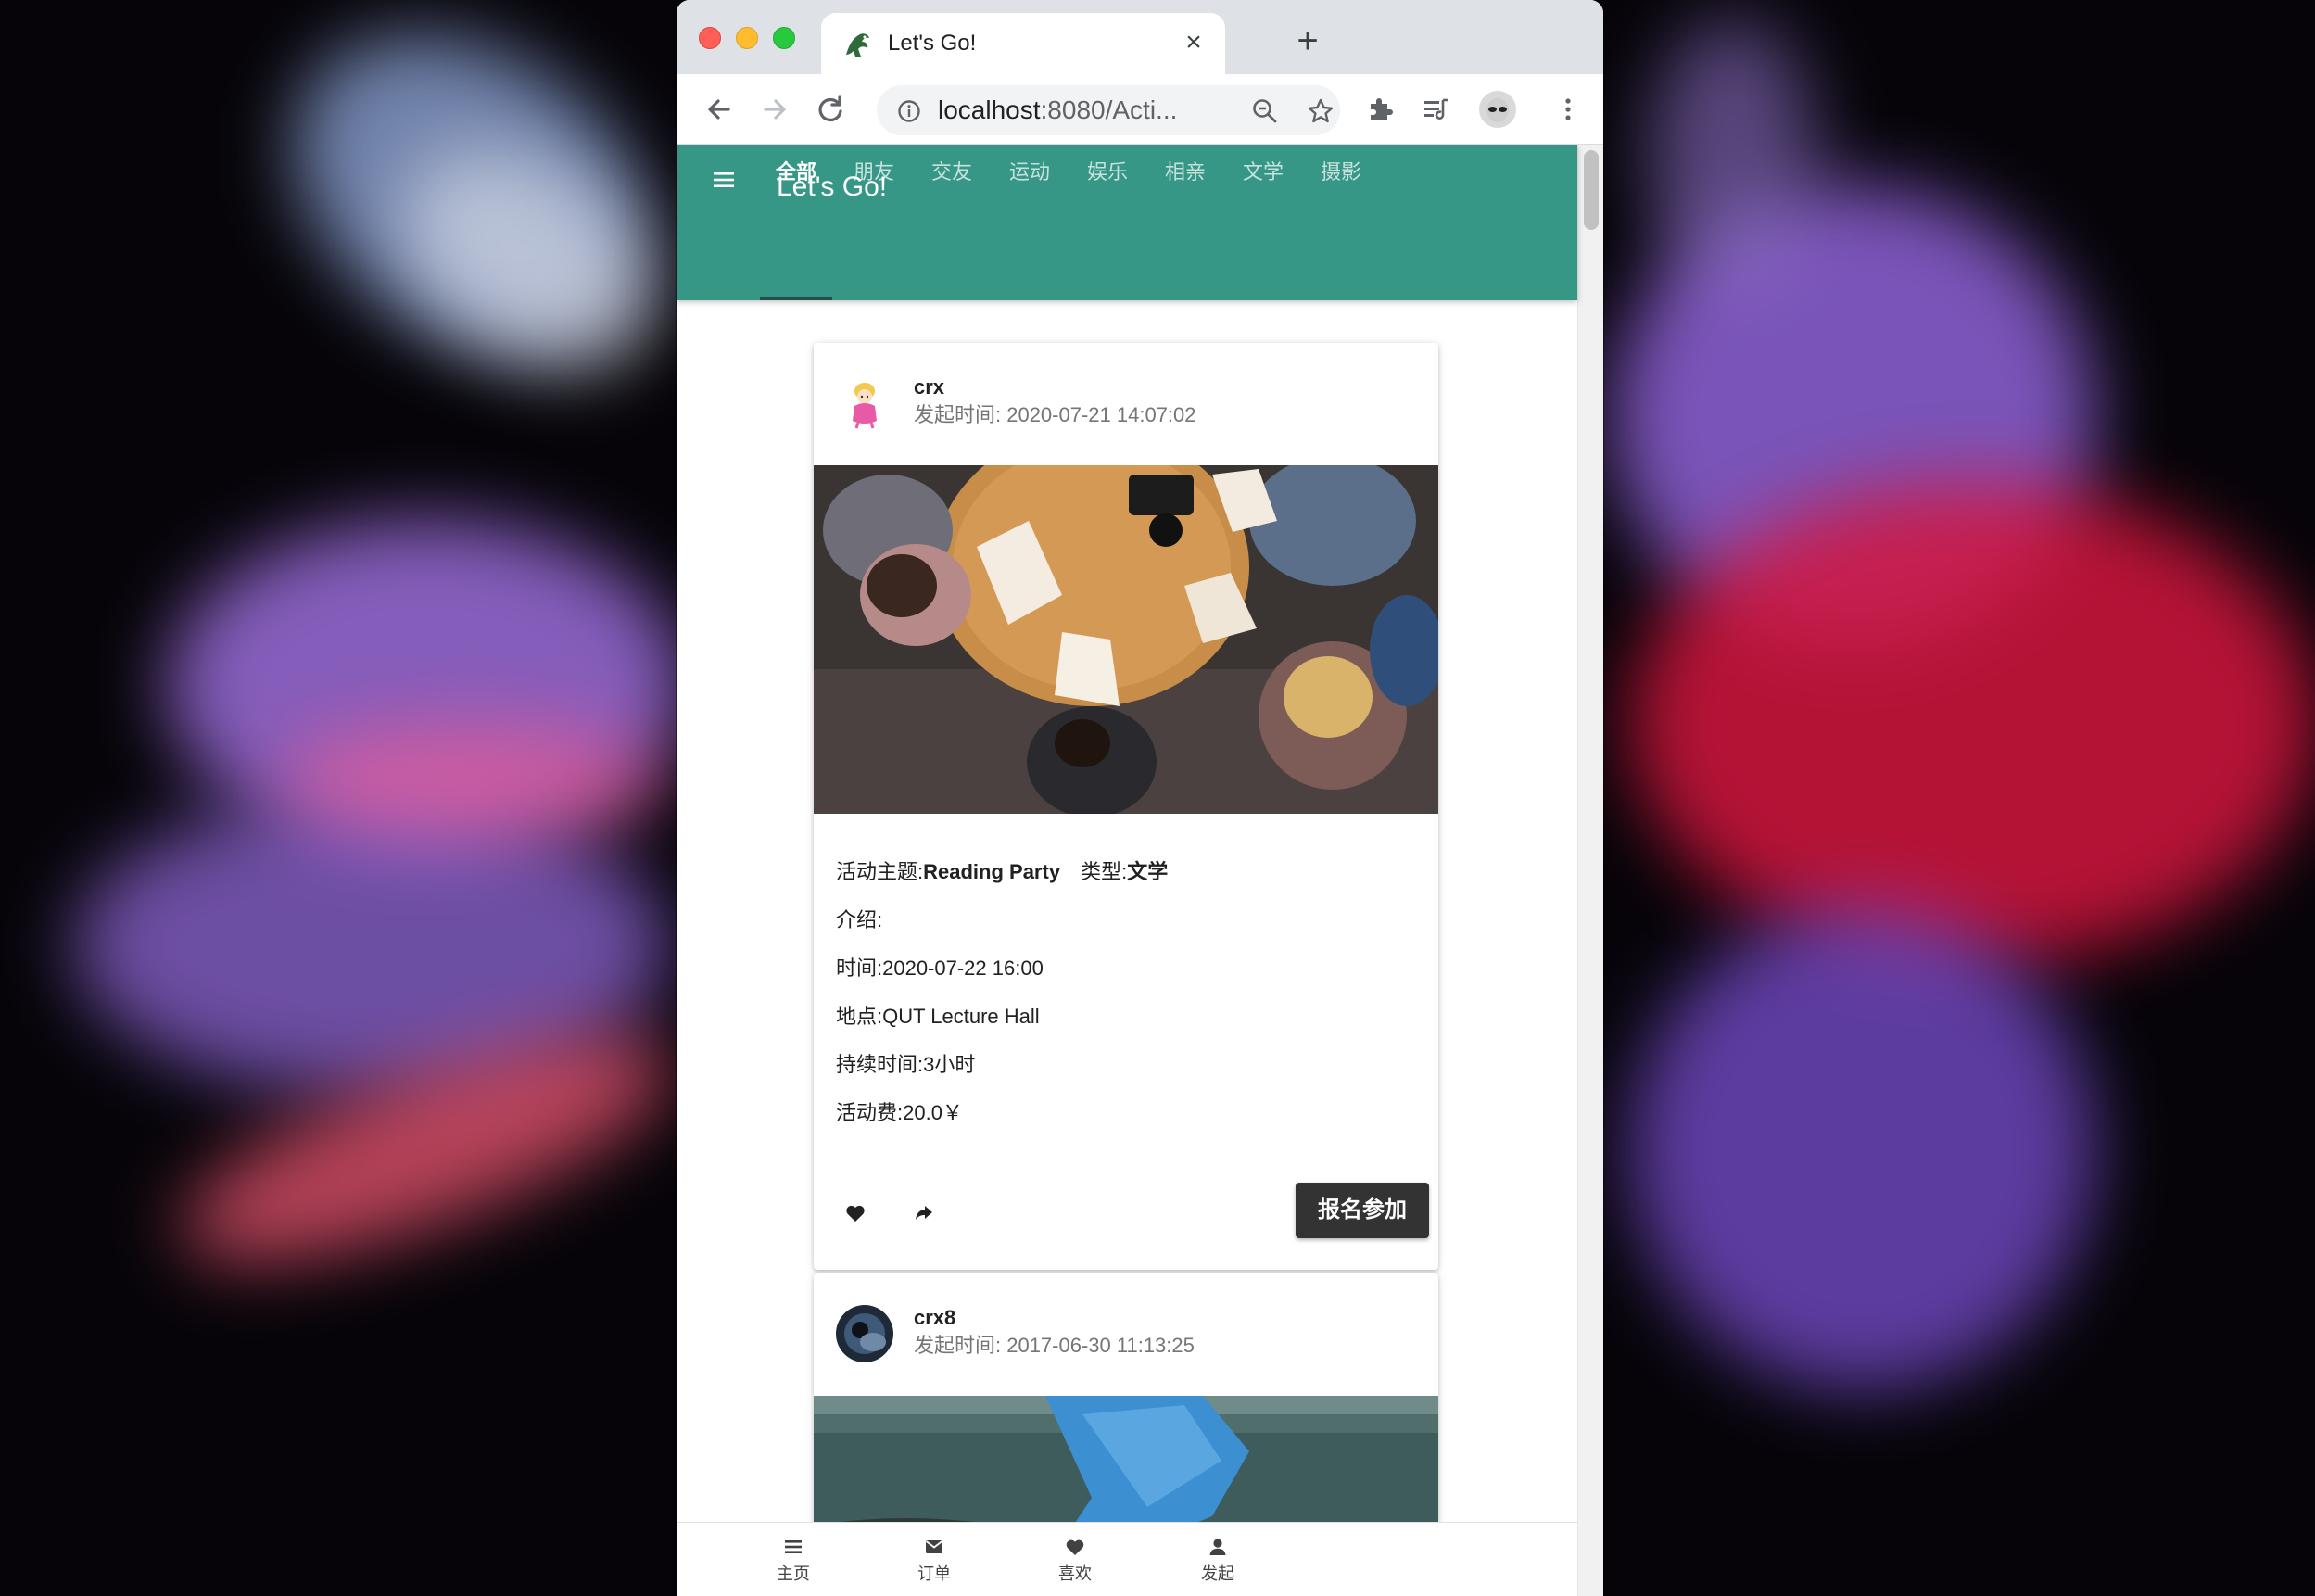 The width and height of the screenshot is (2315, 1596). I want to click on reading-party-photo, so click(1126, 639).